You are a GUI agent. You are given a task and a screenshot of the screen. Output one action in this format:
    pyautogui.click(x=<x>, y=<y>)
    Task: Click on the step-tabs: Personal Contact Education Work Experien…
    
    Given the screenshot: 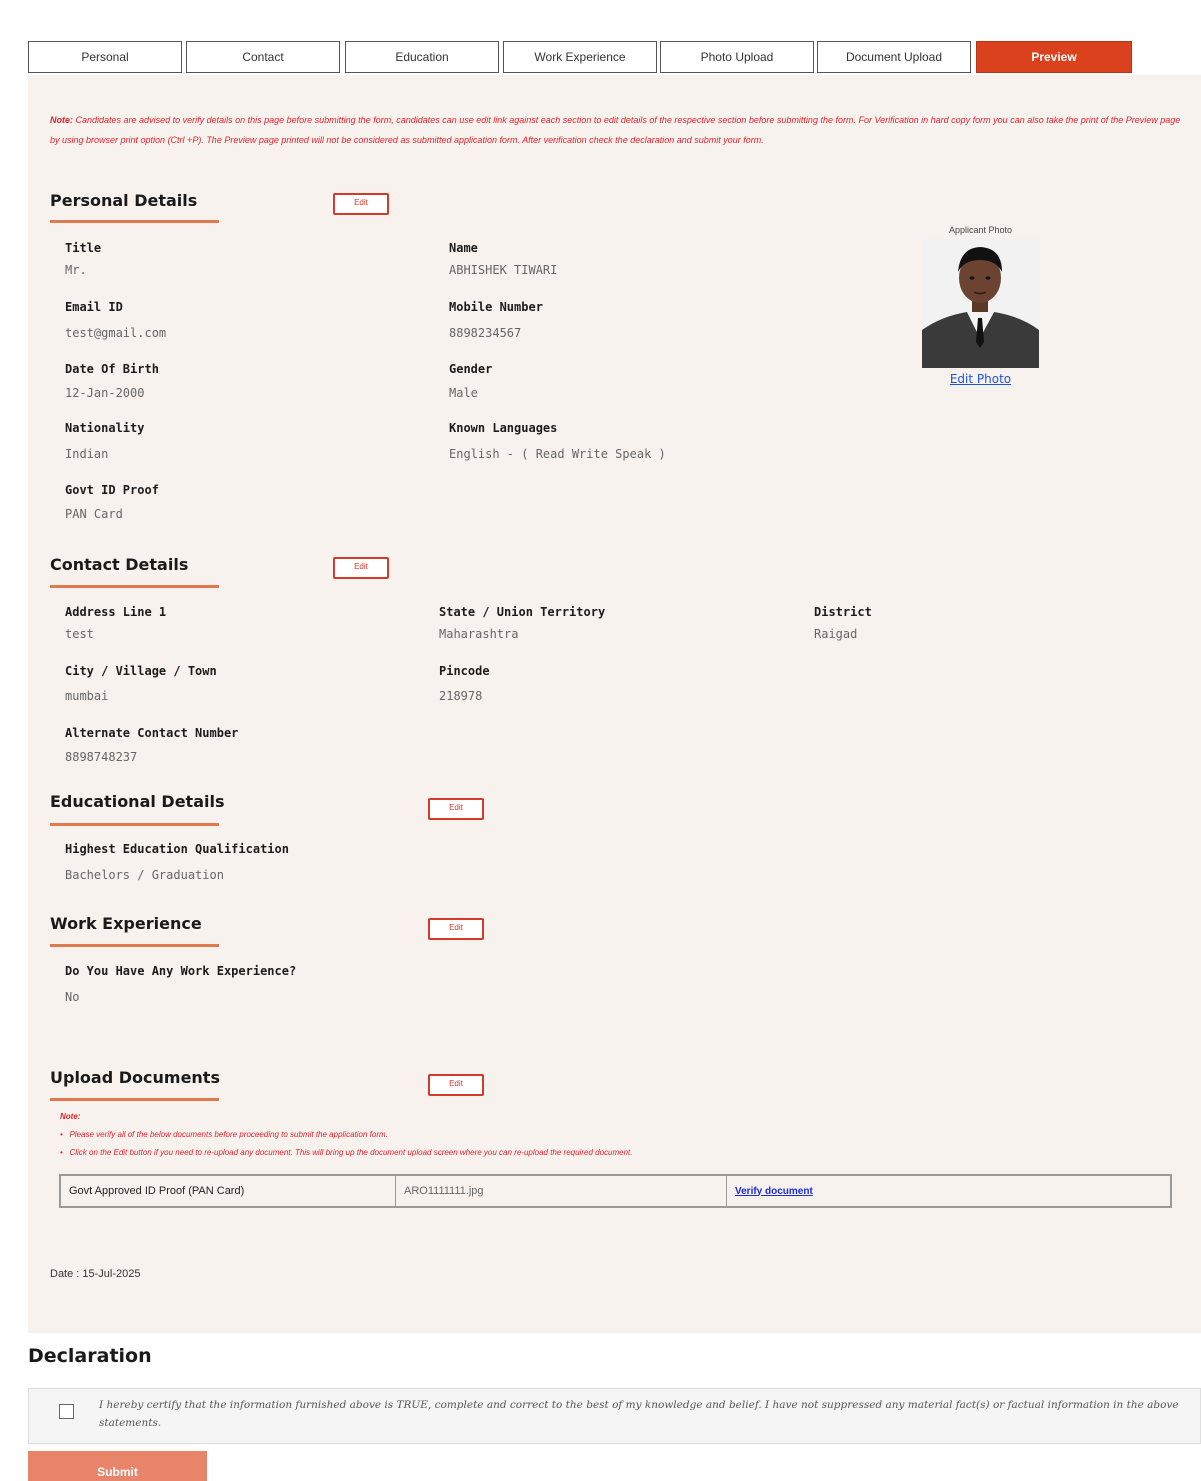 What is the action you would take?
    pyautogui.click(x=580, y=58)
    